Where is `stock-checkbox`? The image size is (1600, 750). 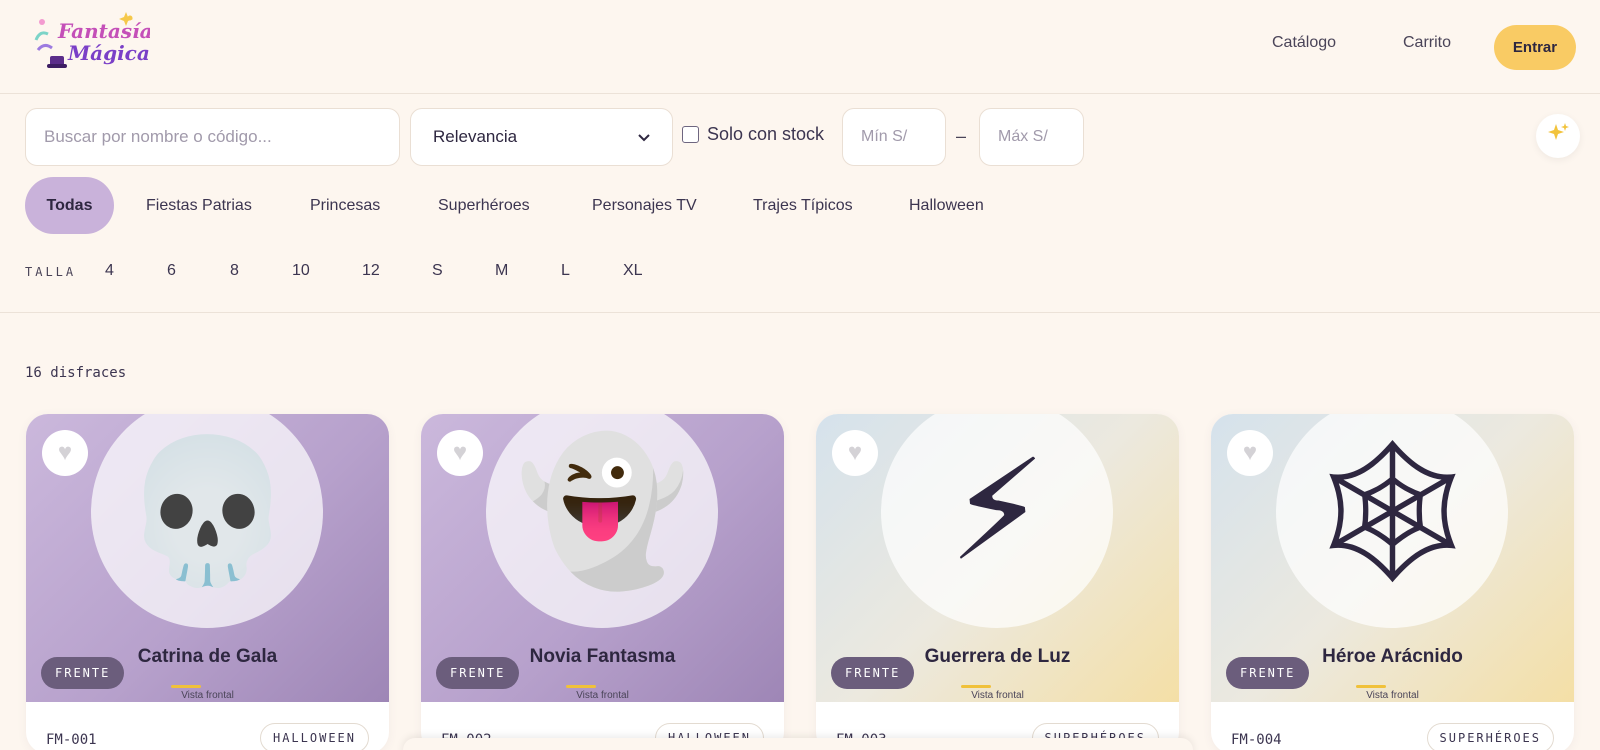
stock-checkbox is located at coordinates (690, 134).